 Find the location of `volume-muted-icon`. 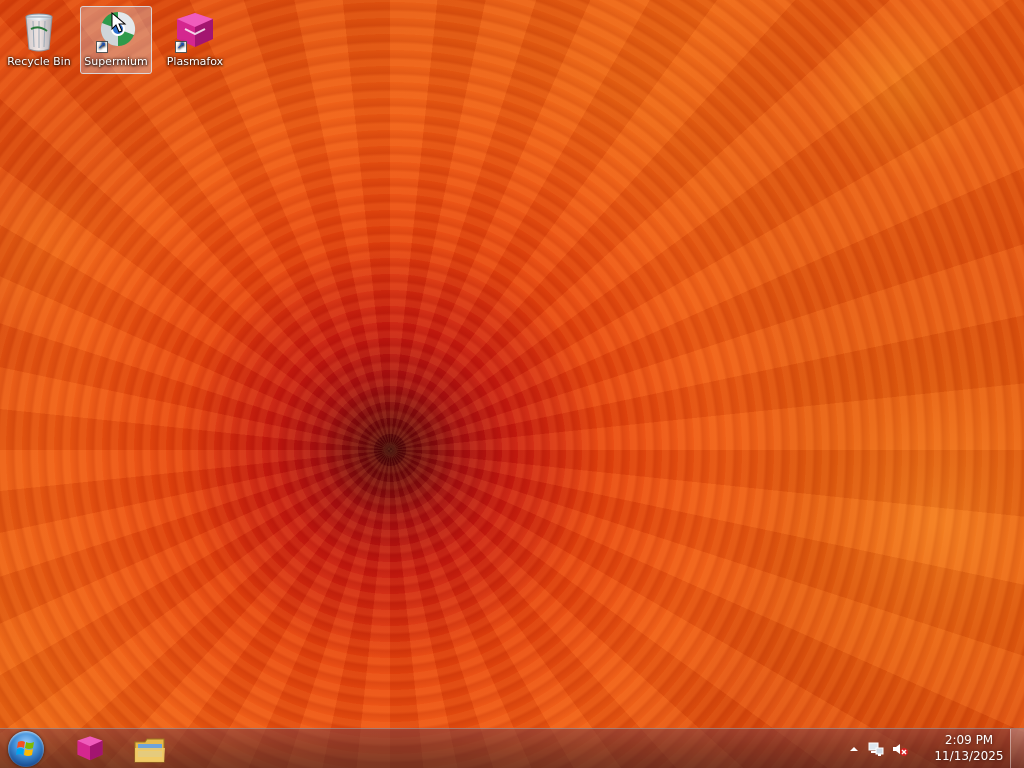

volume-muted-icon is located at coordinates (900, 749).